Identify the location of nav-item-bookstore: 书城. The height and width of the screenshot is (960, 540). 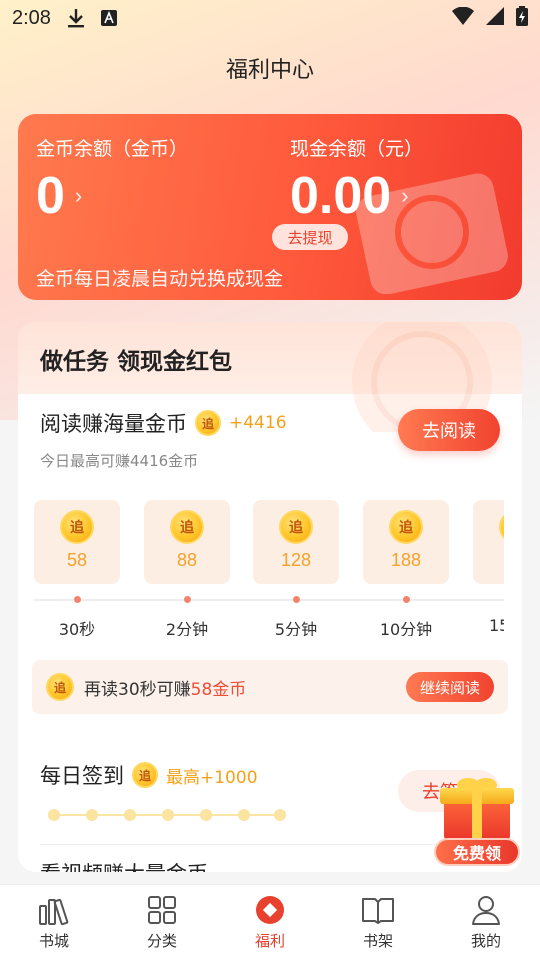
(54, 922).